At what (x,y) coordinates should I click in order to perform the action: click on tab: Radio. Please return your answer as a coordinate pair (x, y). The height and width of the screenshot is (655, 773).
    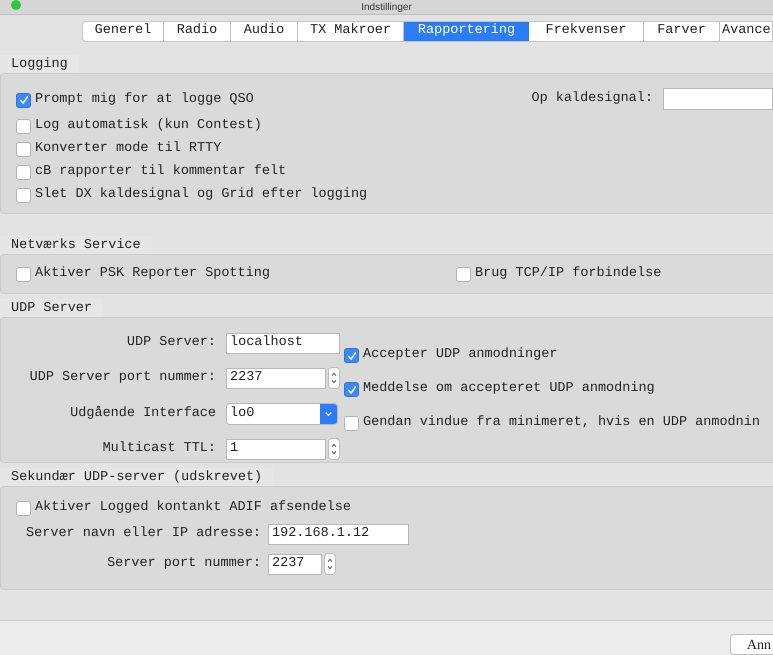
    Looking at the image, I should click on (197, 31).